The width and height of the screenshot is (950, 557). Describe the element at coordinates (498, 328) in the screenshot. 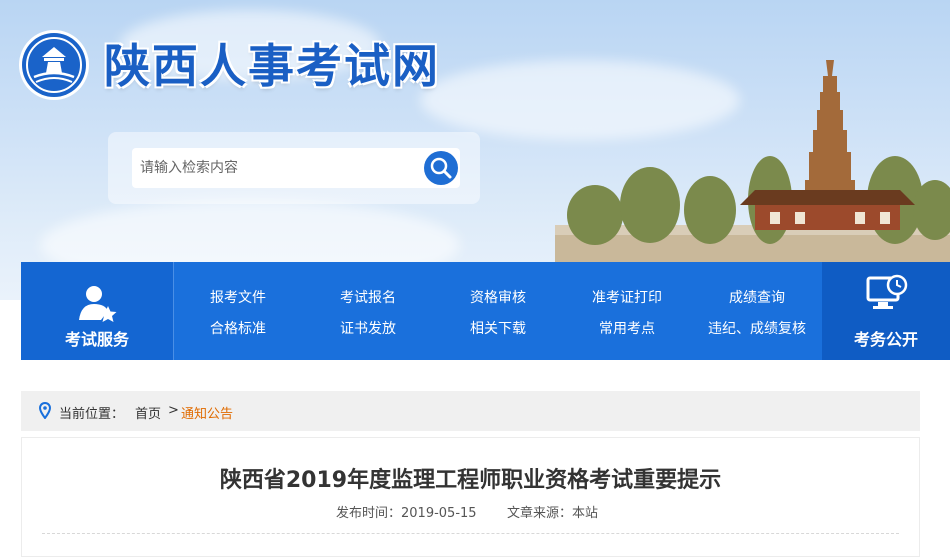

I see `nav-link-downloads: 相关下载` at that location.